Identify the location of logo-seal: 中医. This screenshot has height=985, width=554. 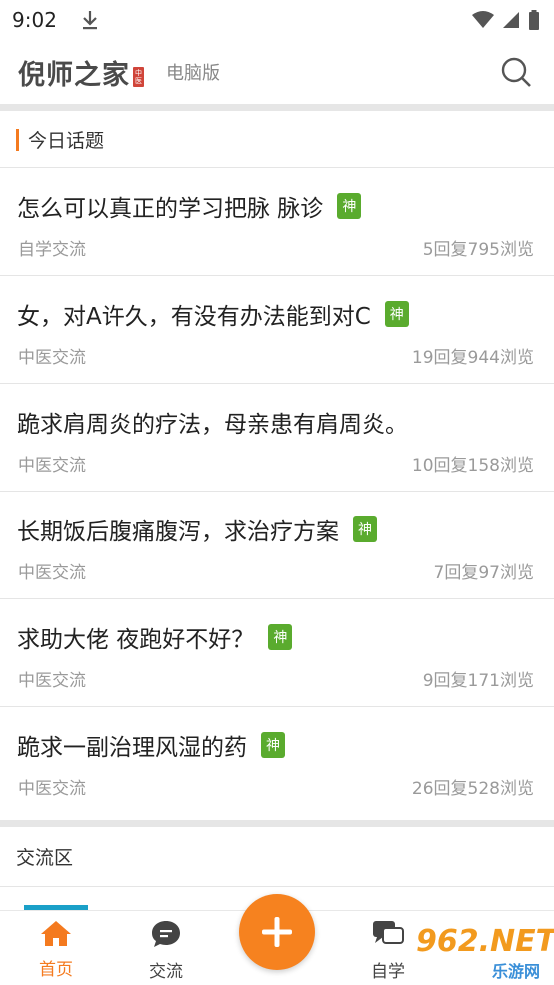
(138, 77).